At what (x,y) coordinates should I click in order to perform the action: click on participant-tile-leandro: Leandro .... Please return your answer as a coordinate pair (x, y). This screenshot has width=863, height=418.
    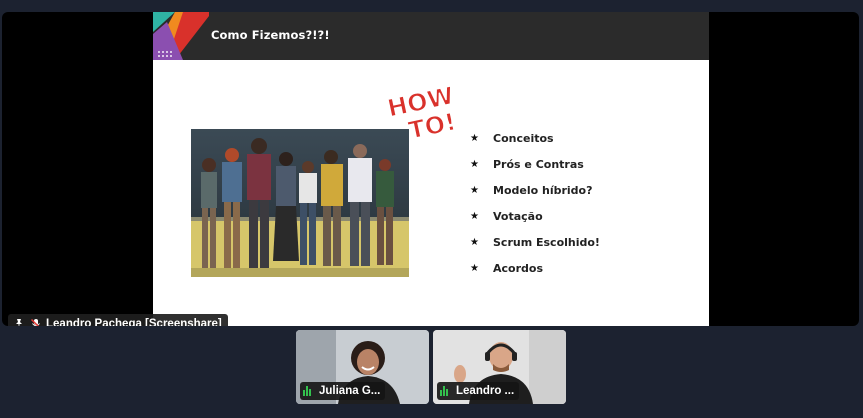
    Looking at the image, I should click on (499, 367).